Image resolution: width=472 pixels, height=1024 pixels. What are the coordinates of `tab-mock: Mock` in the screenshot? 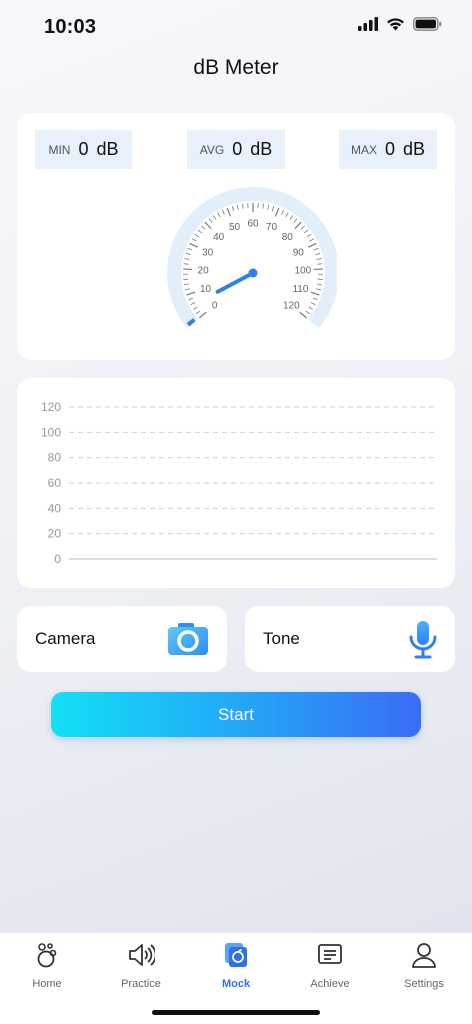 It's located at (236, 965).